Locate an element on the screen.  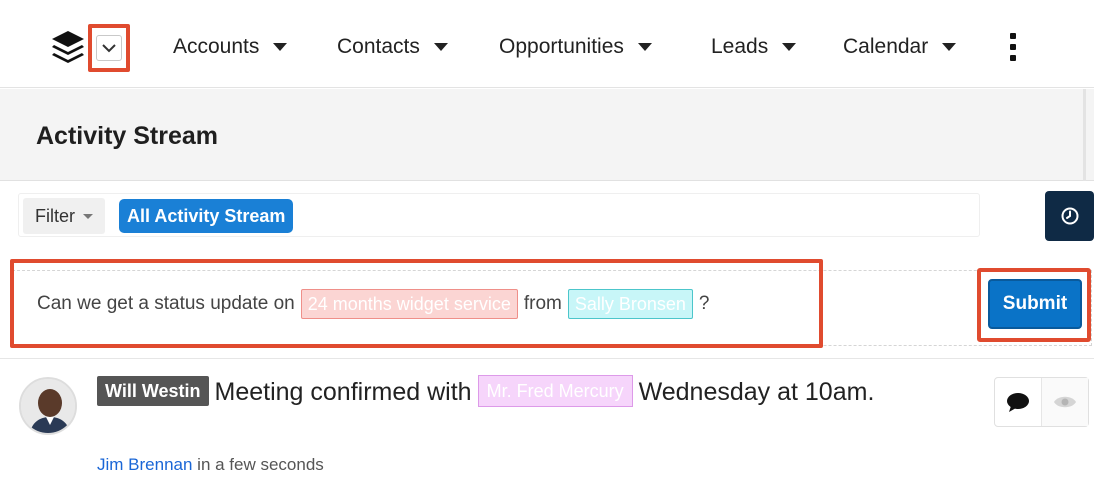
nav-contacts: Contacts is located at coordinates (392, 47).